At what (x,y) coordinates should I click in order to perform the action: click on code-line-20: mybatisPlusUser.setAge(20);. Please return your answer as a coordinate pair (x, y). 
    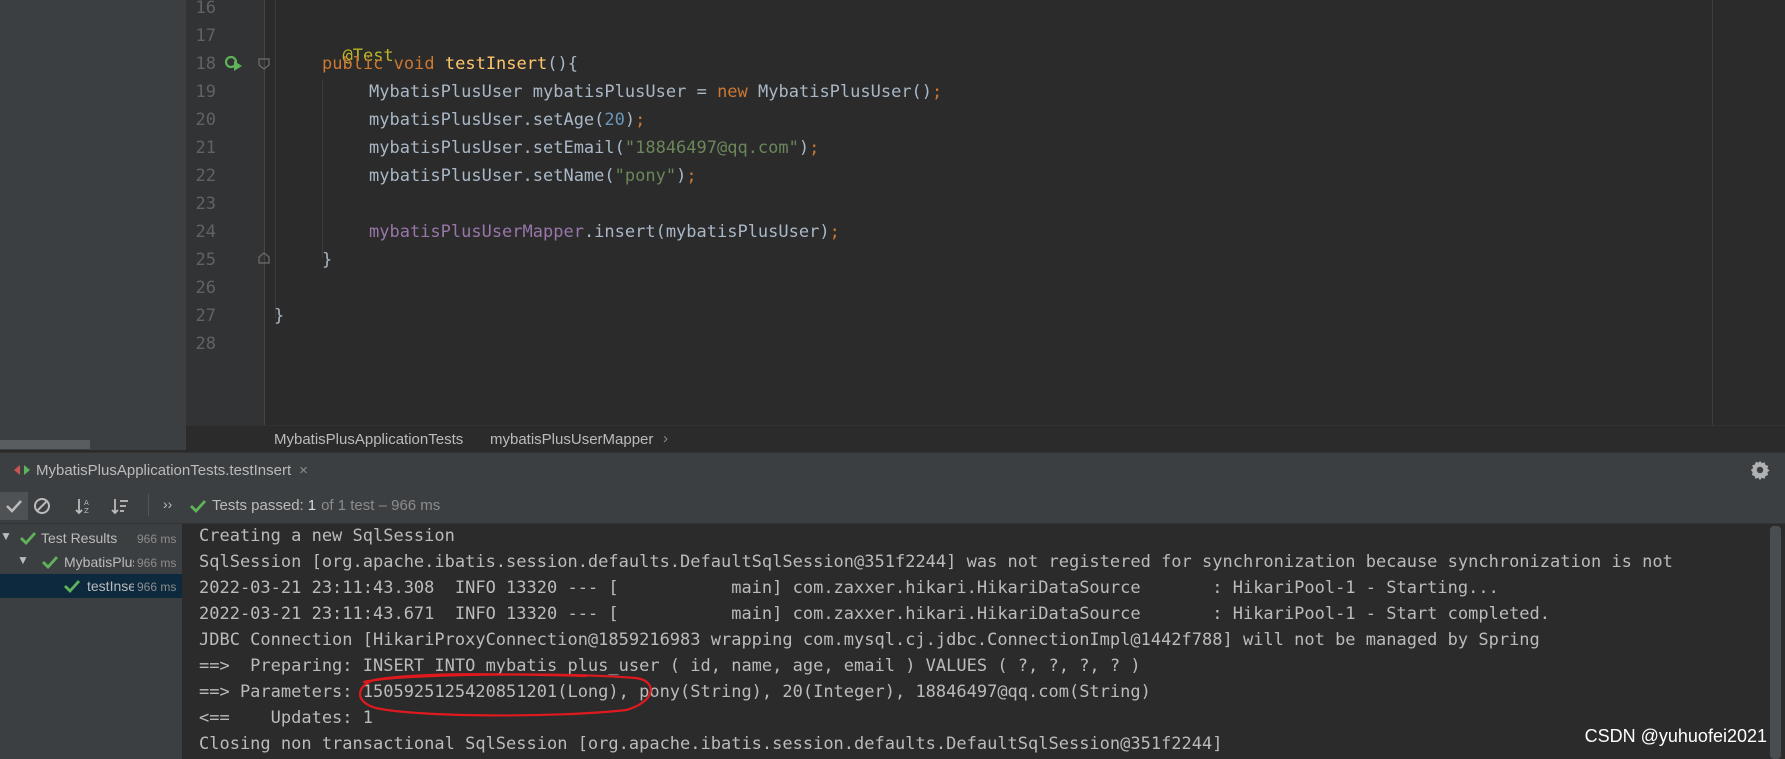
    Looking at the image, I should click on (507, 120).